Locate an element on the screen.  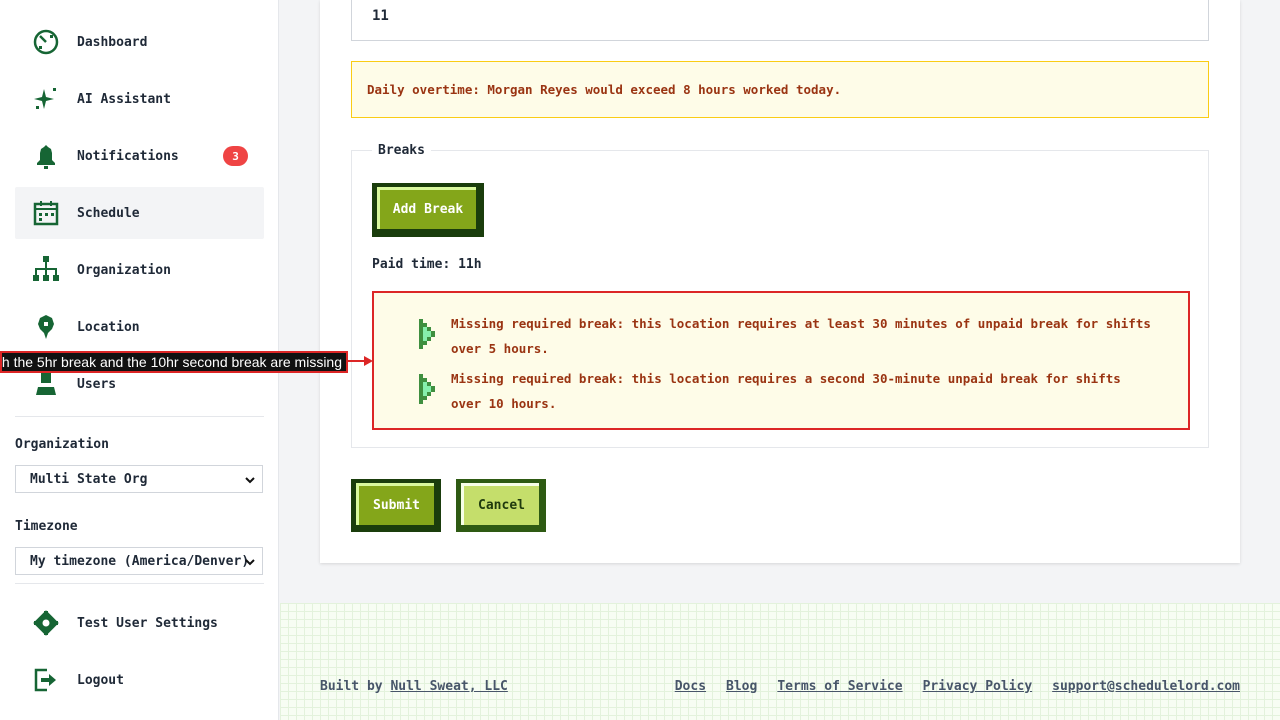
timezone-select-value: My timezone (America/Denver) is located at coordinates (140, 561).